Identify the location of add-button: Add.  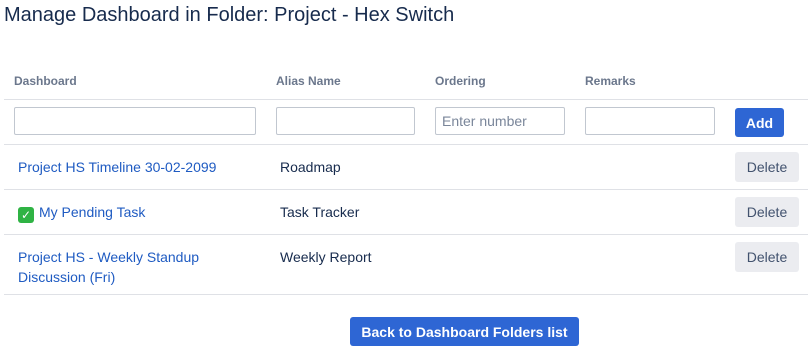
(759, 122).